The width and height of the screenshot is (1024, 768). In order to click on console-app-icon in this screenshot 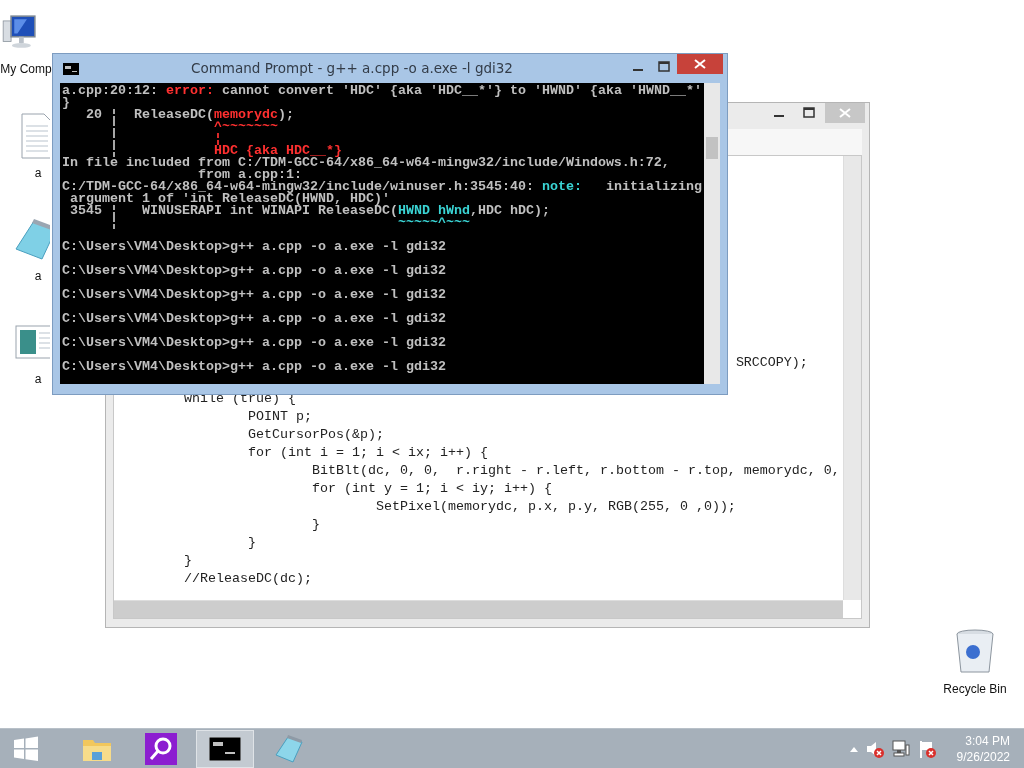, I will do `click(71, 69)`.